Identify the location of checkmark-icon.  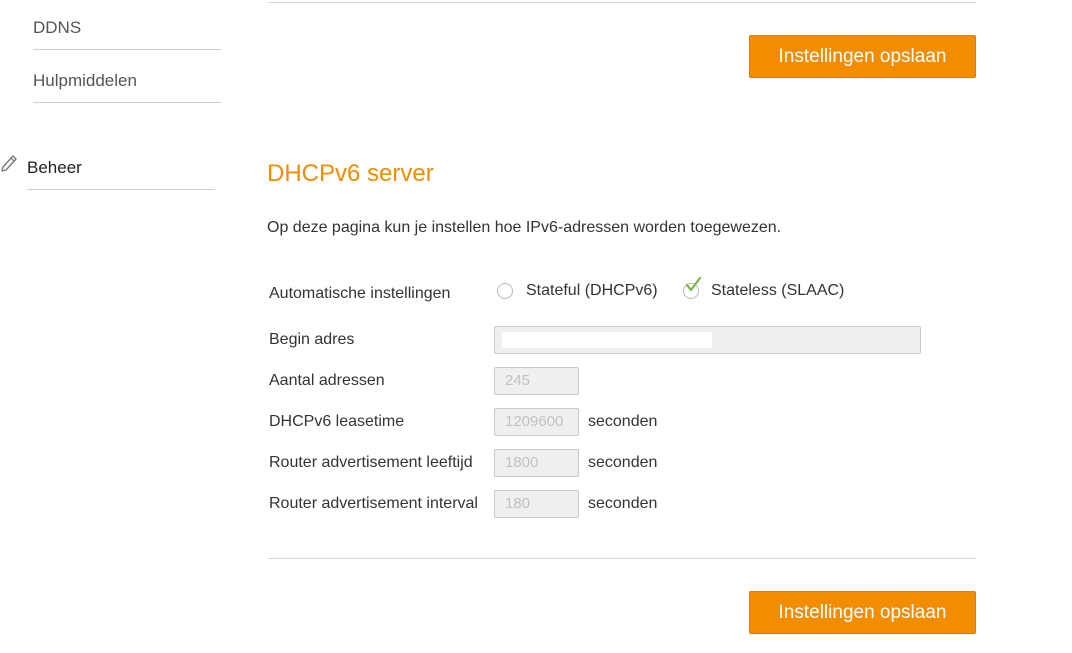
(693, 287).